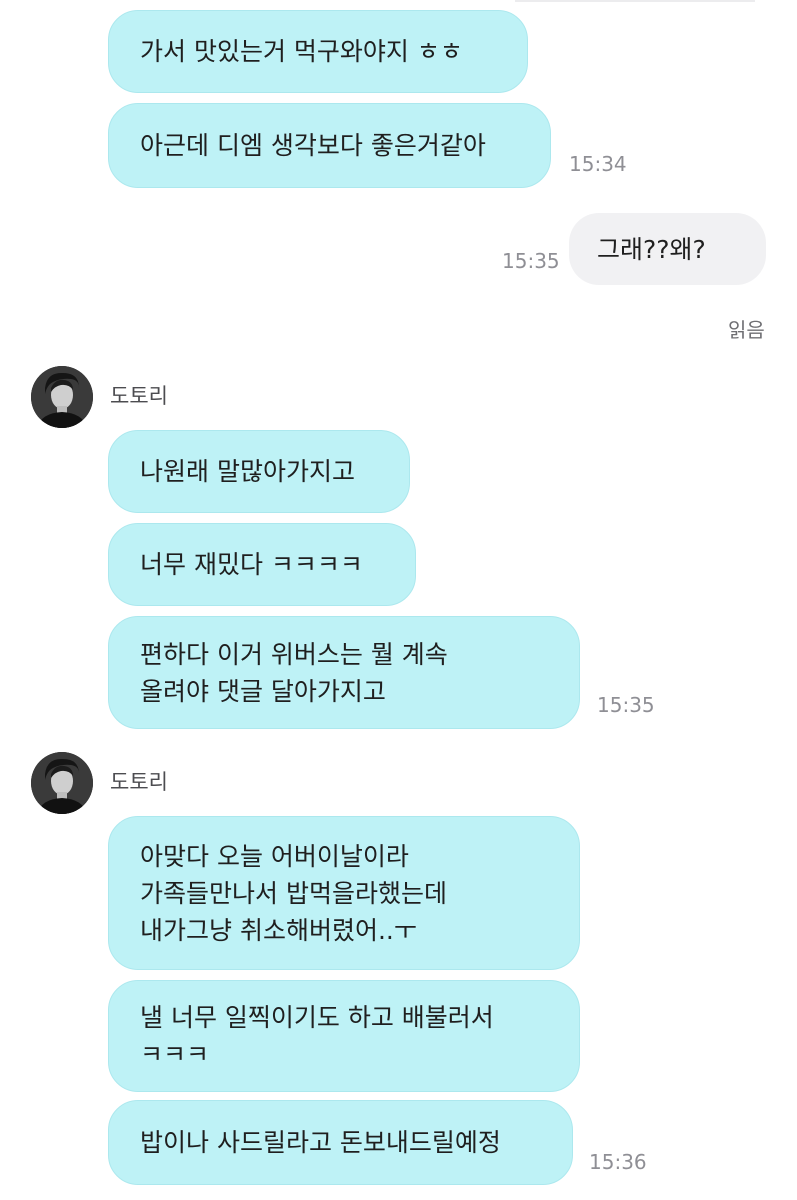  Describe the element at coordinates (175, 1054) in the screenshot. I see `message-text-line: ㅋㅋㅋ` at that location.